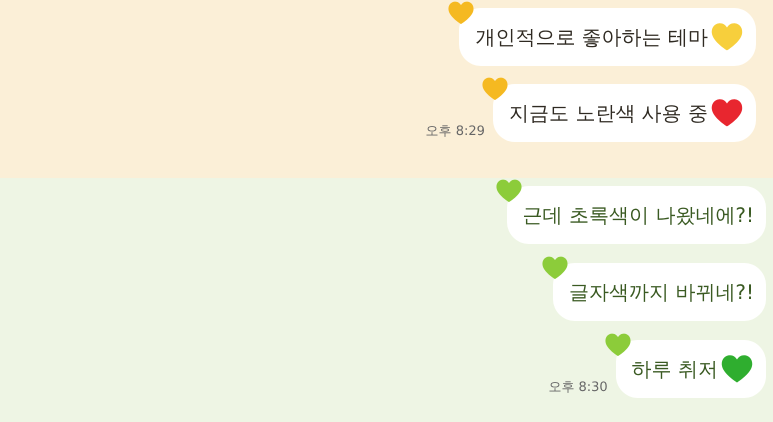 The image size is (773, 422). What do you see at coordinates (661, 292) in the screenshot?
I see `message-text: 글자색까지 바뀌네?!` at bounding box center [661, 292].